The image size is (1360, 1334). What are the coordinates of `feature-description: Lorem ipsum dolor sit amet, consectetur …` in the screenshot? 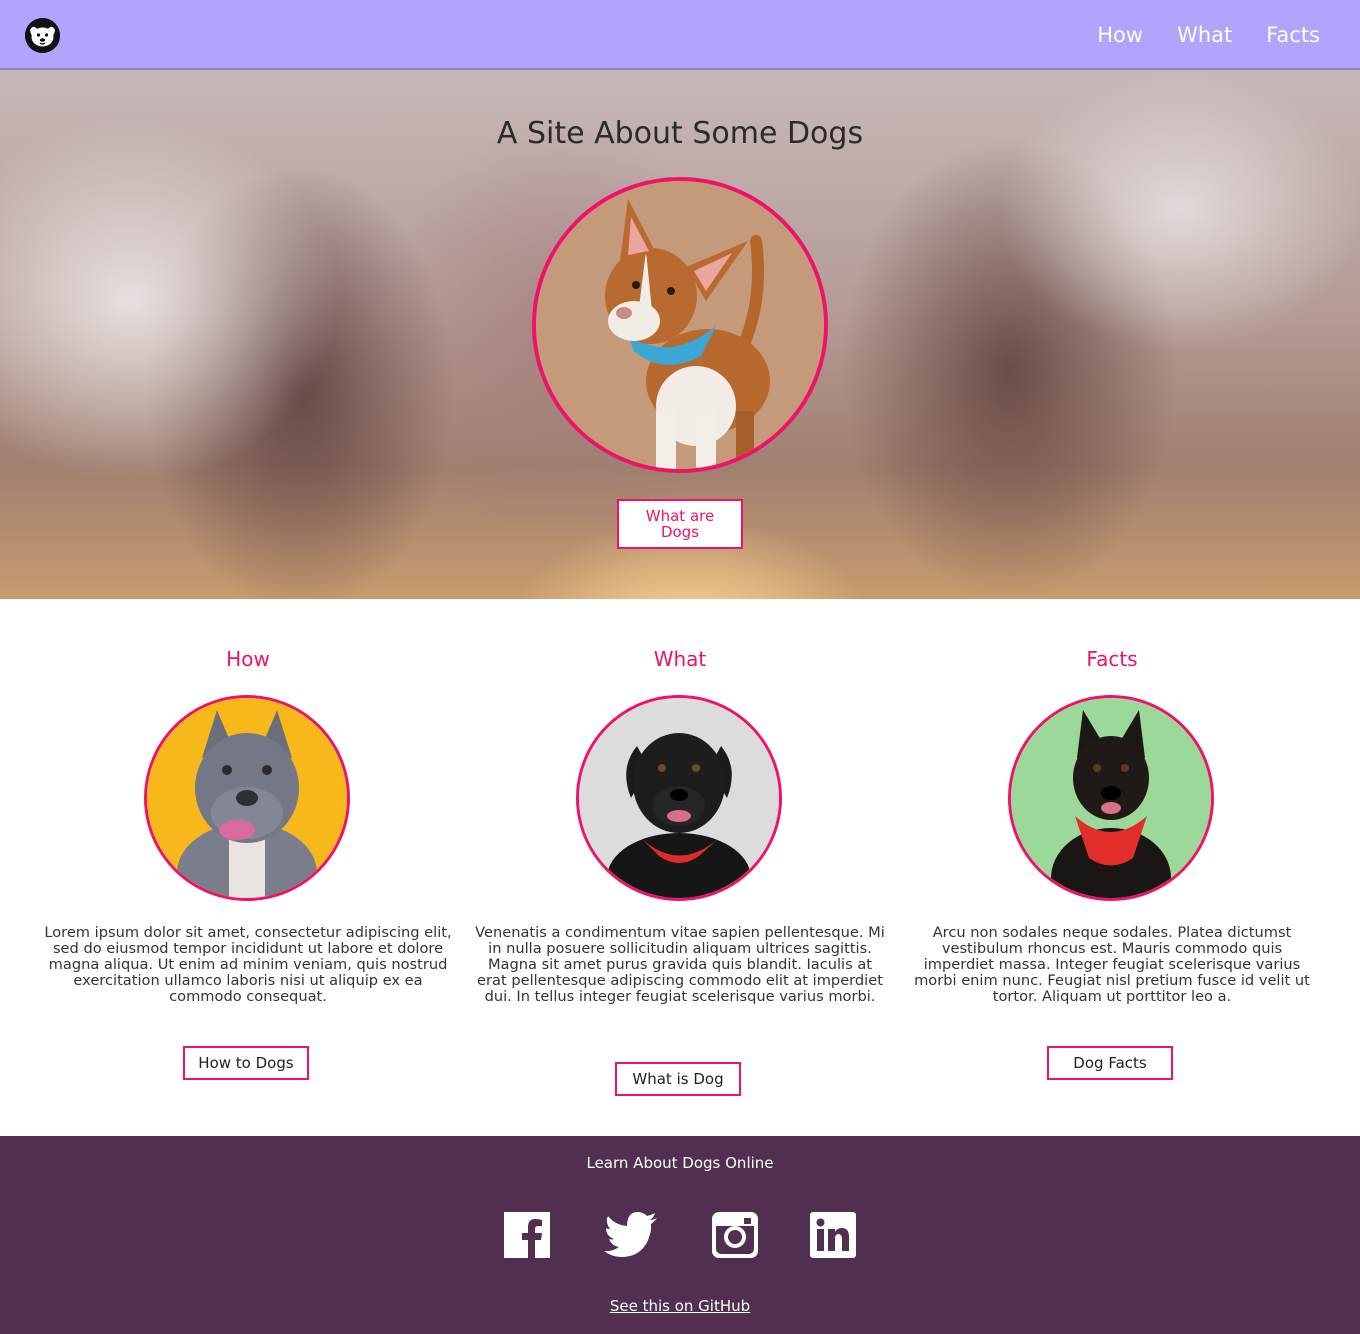 It's located at (248, 964).